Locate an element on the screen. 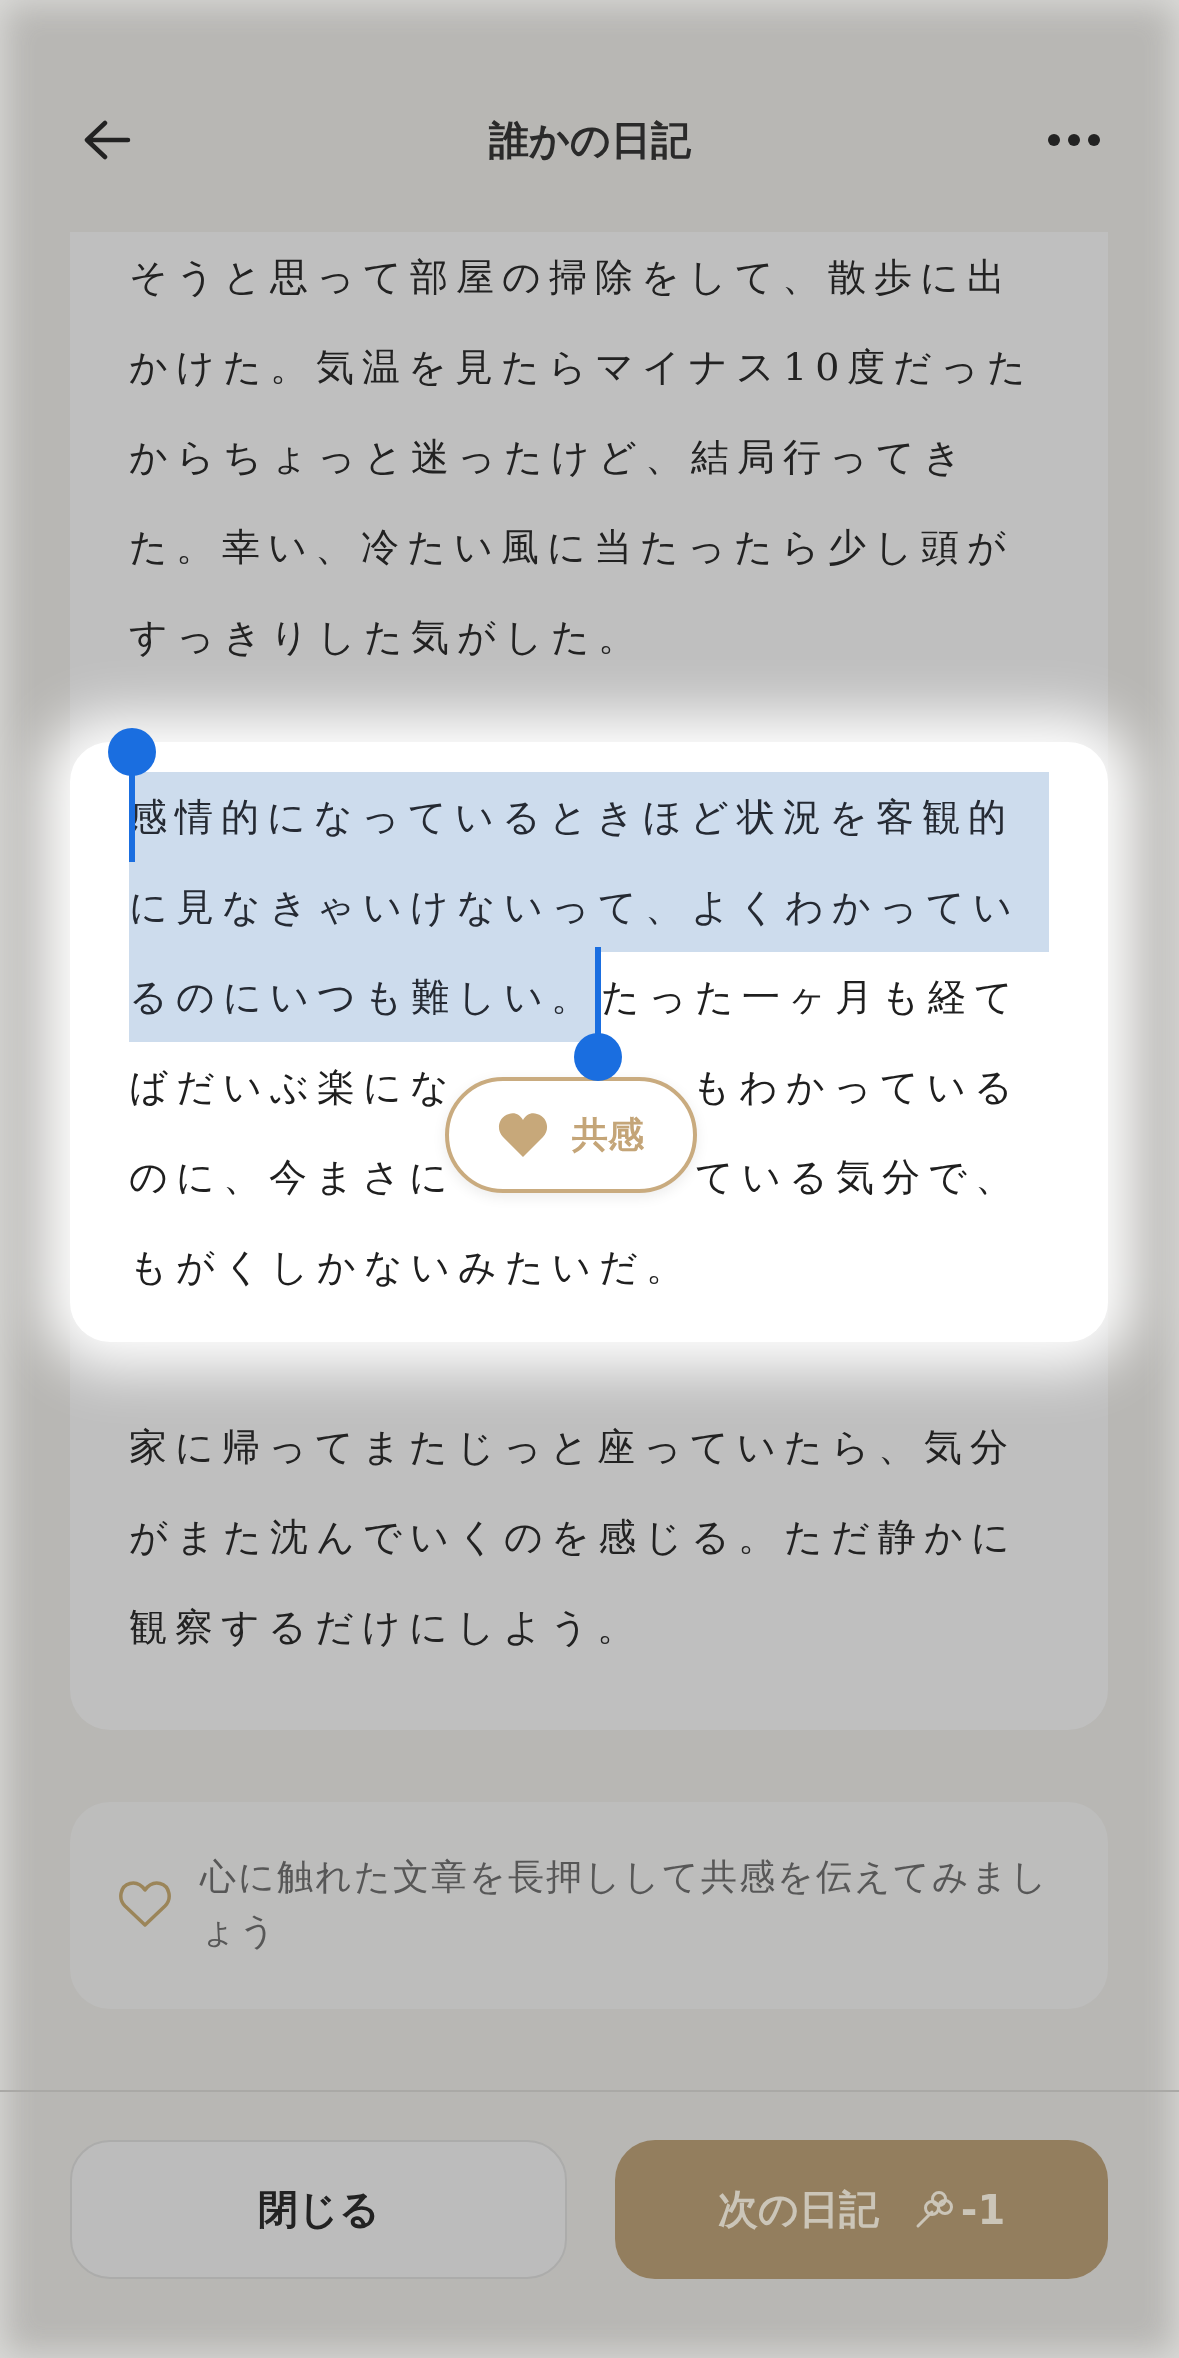  diary-text: もがくしかないみたいだ。 is located at coordinates (410, 1267).